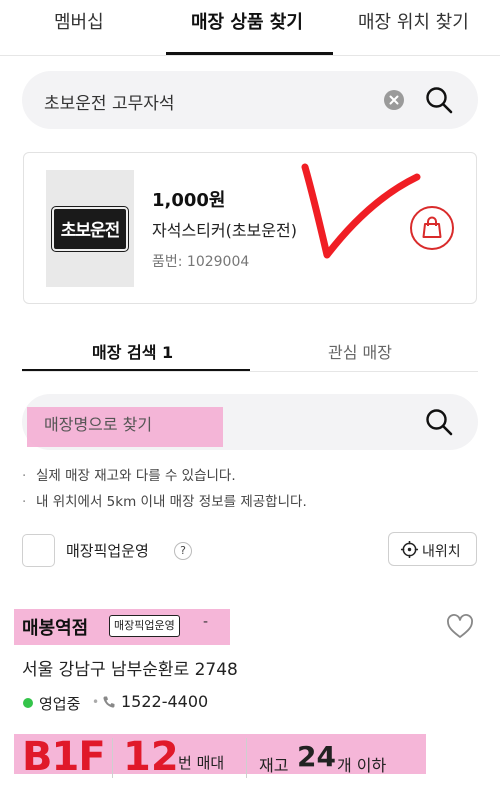 The image size is (500, 802). I want to click on notice-item: · 내 위치에서 5km 이내 매장 정보를 제공합니다., so click(164, 502).